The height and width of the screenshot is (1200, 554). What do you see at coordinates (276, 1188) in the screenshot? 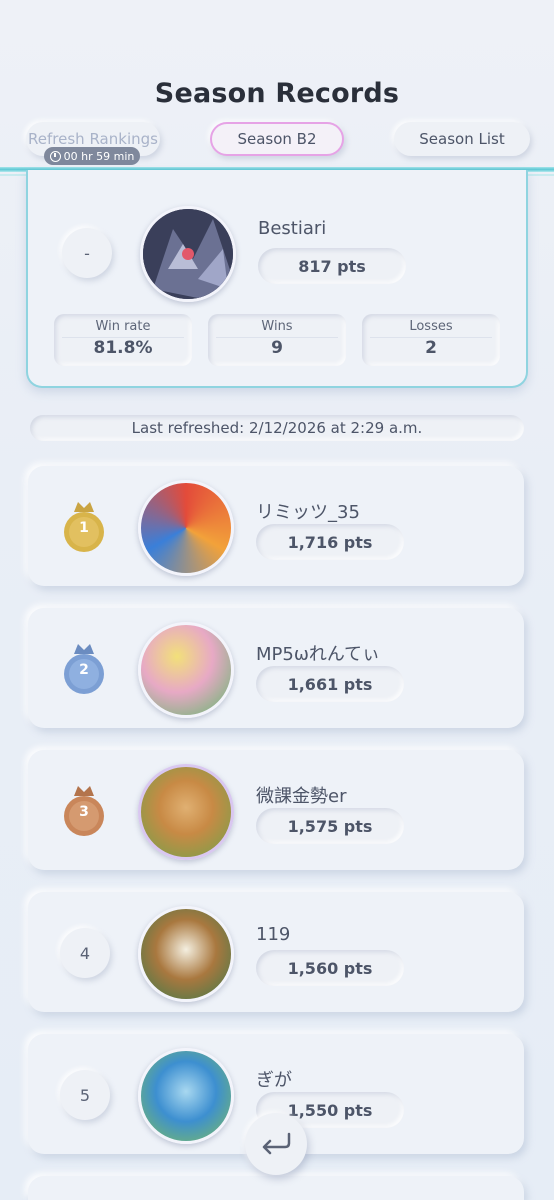
I see `ranking-row-partial` at bounding box center [276, 1188].